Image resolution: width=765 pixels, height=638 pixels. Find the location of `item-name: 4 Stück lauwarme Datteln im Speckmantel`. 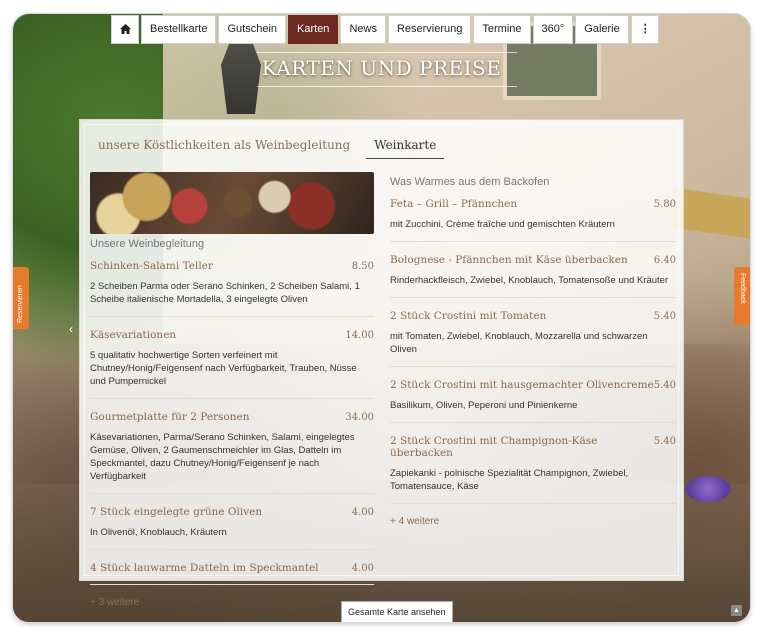

item-name: 4 Stück lauwarme Datteln im Speckmantel is located at coordinates (204, 568).